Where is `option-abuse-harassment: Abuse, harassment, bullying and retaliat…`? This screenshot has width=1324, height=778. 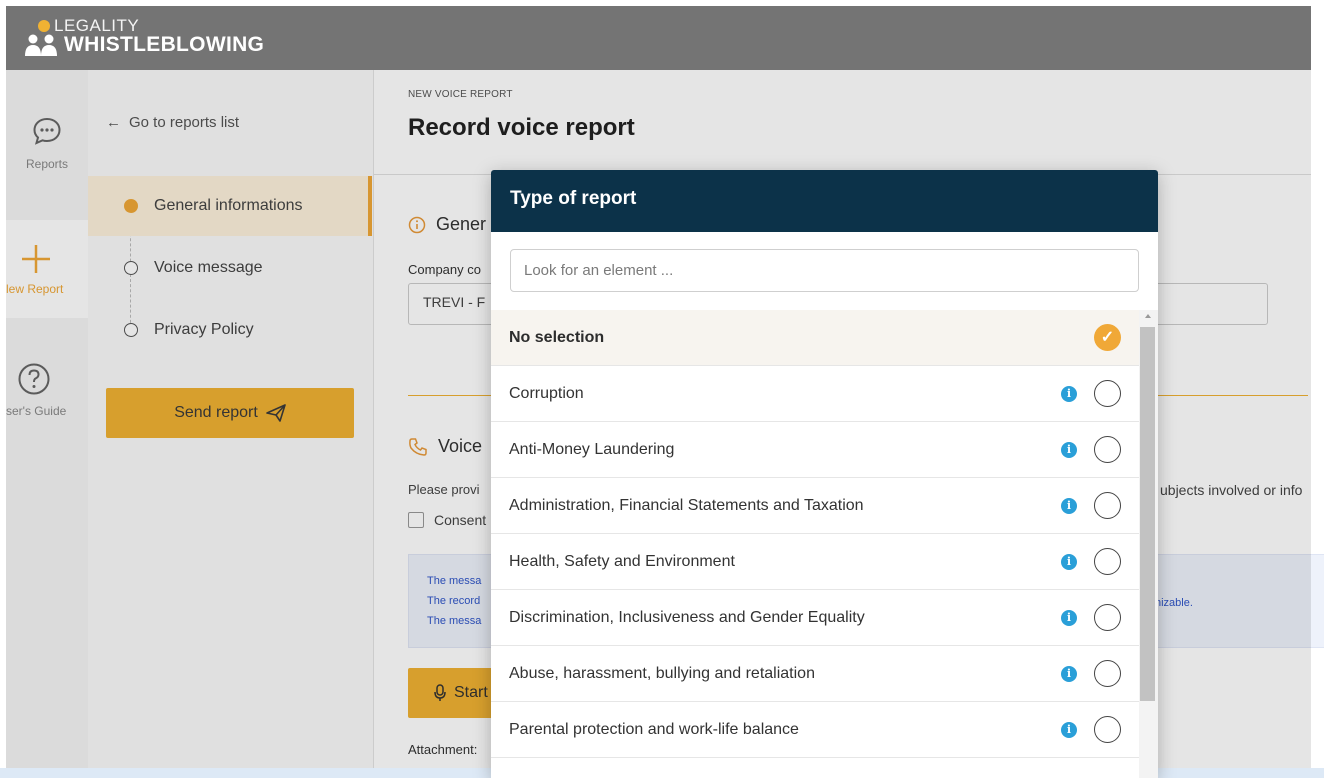 option-abuse-harassment: Abuse, harassment, bullying and retaliat… is located at coordinates (815, 674).